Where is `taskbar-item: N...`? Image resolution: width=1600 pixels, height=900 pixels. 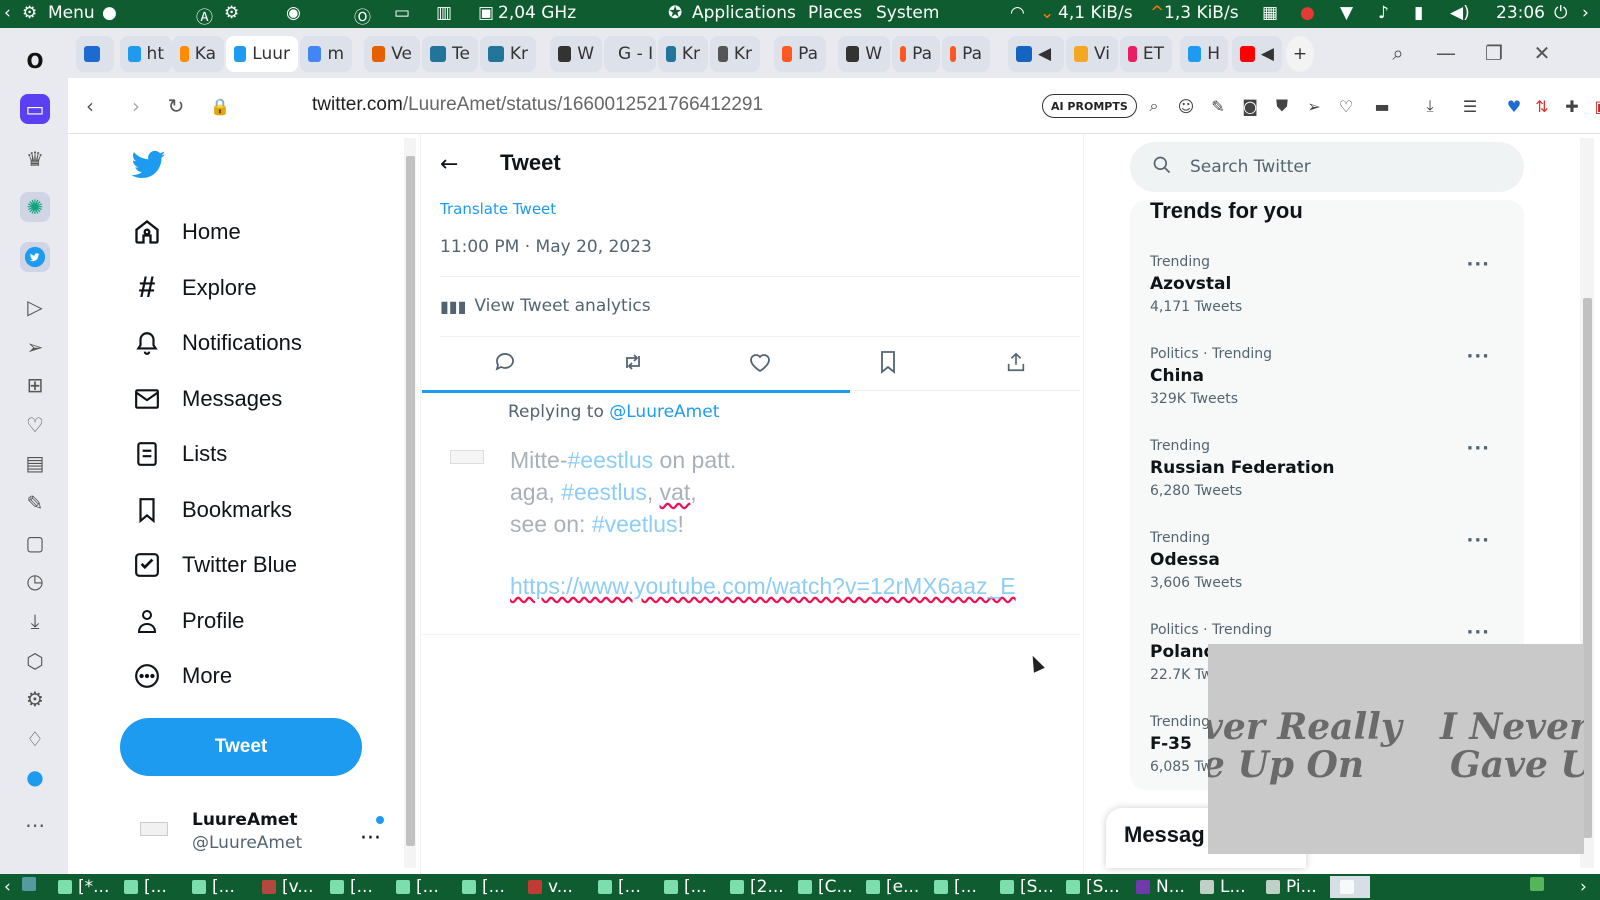
taskbar-item: N... is located at coordinates (1160, 887).